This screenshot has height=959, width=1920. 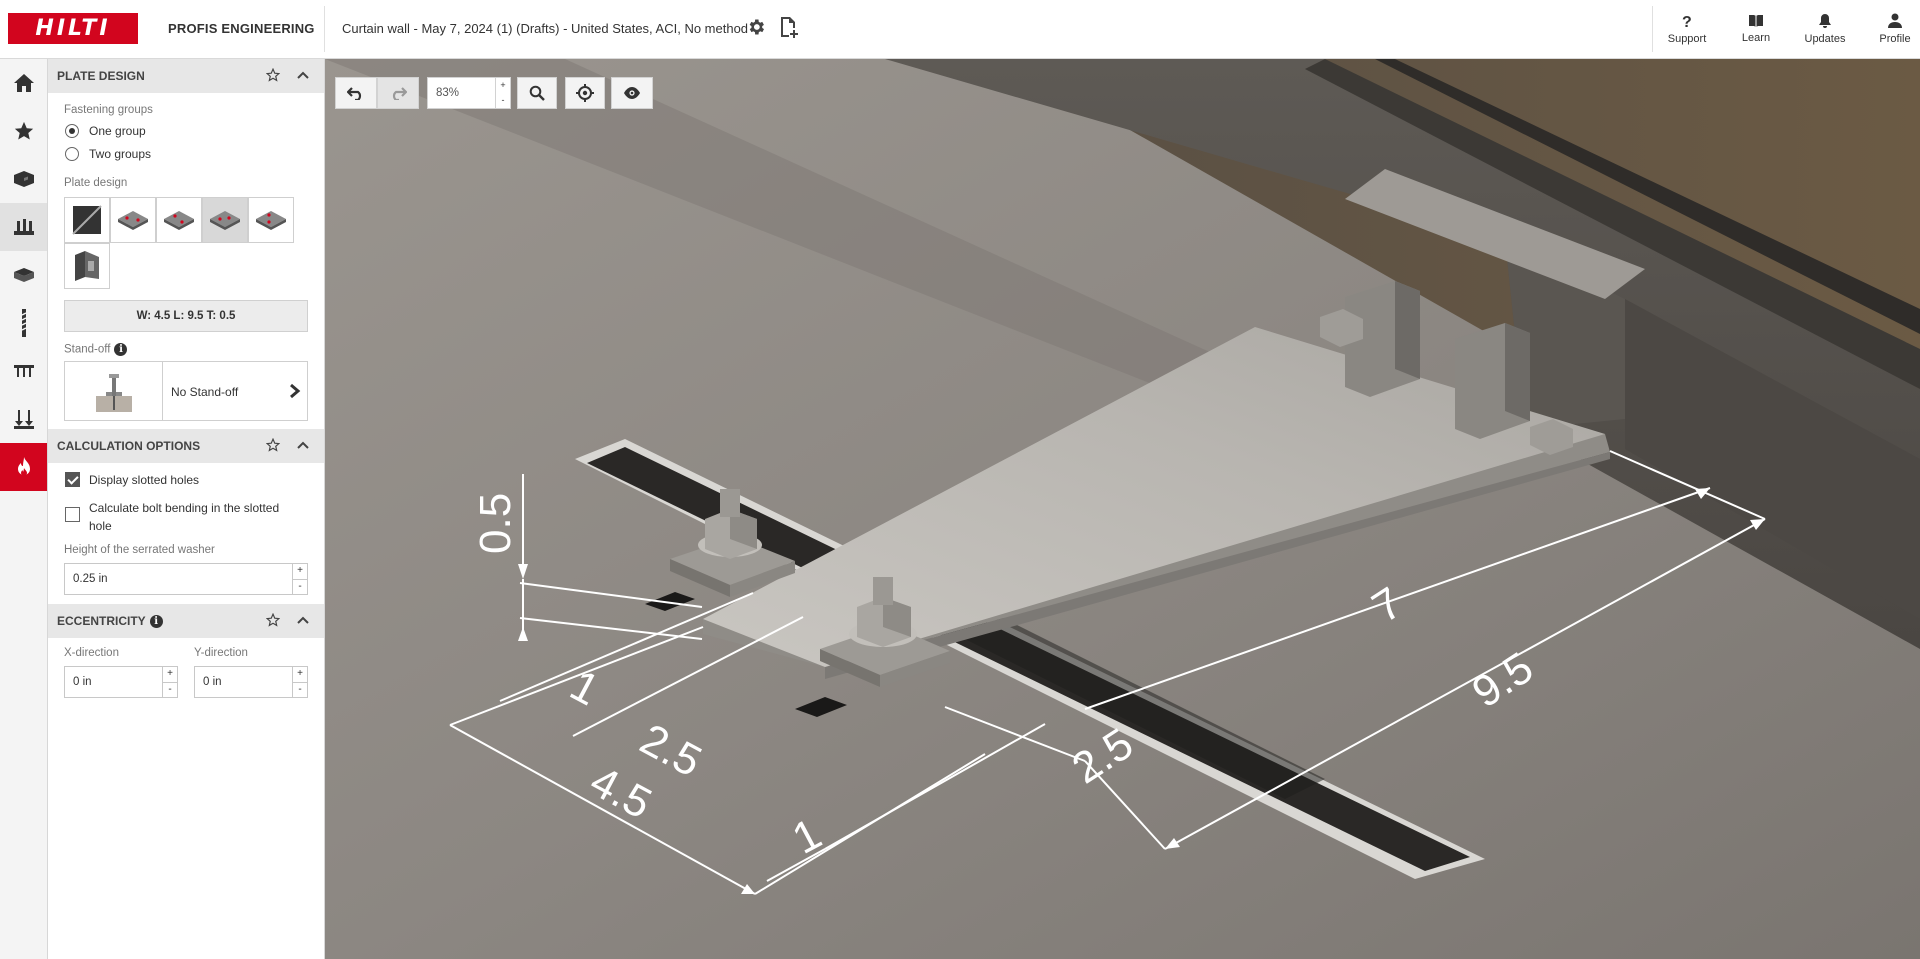 What do you see at coordinates (469, 93) in the screenshot?
I see `zoom-input: 83% + -` at bounding box center [469, 93].